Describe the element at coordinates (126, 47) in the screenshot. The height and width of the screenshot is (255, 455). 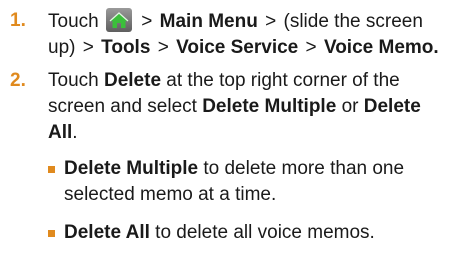
I see `tools-label: Tools` at that location.